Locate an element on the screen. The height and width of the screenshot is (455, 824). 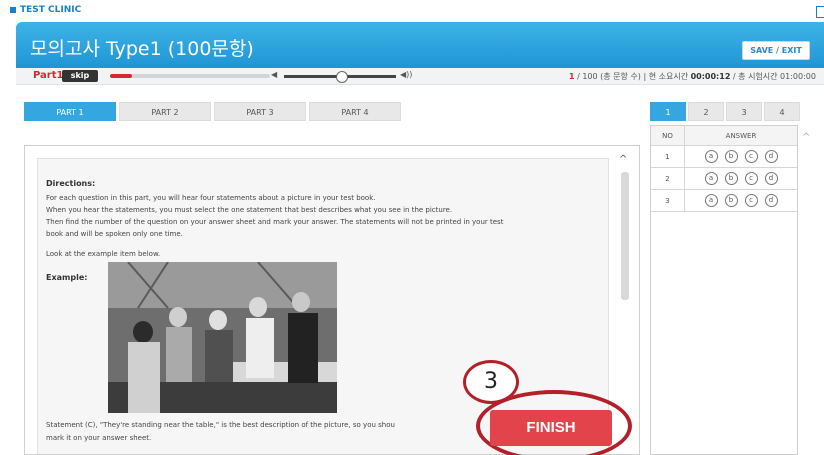
tab-part-1: PART 1 is located at coordinates (70, 111).